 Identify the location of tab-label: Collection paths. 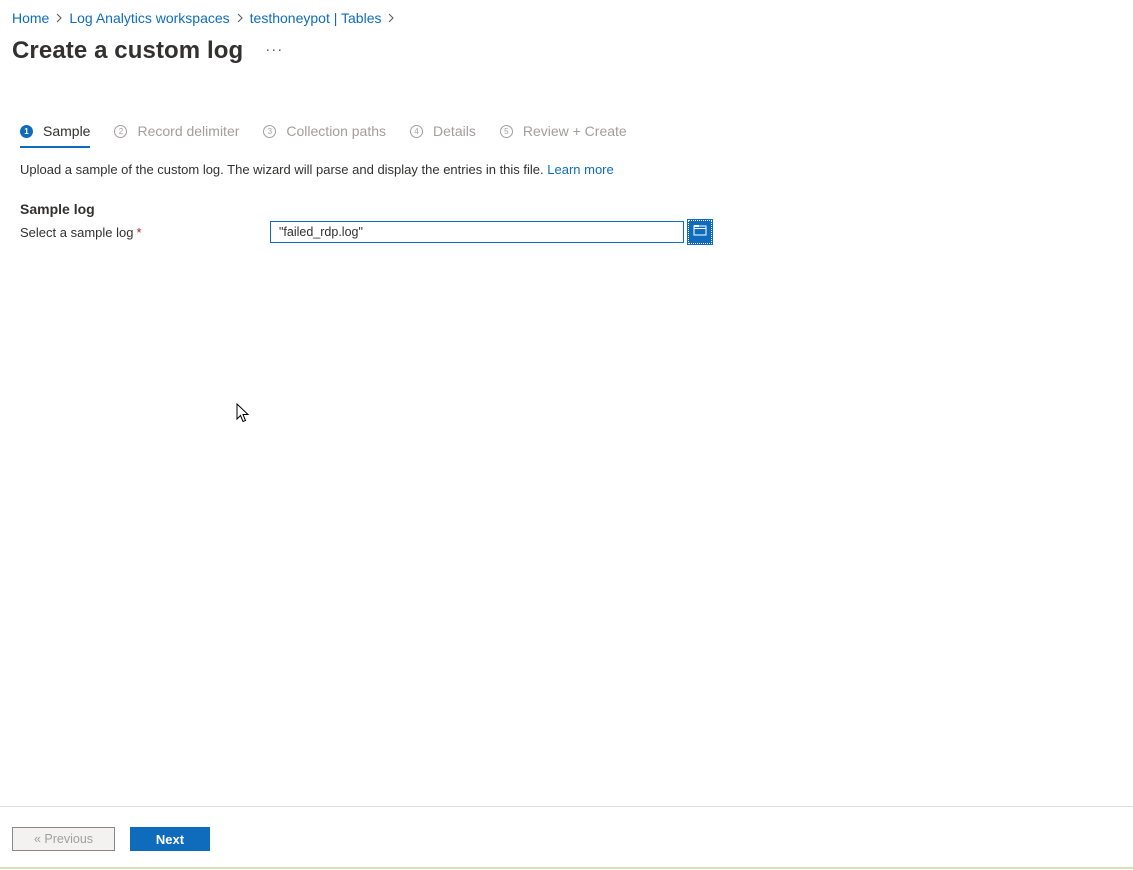
(336, 131).